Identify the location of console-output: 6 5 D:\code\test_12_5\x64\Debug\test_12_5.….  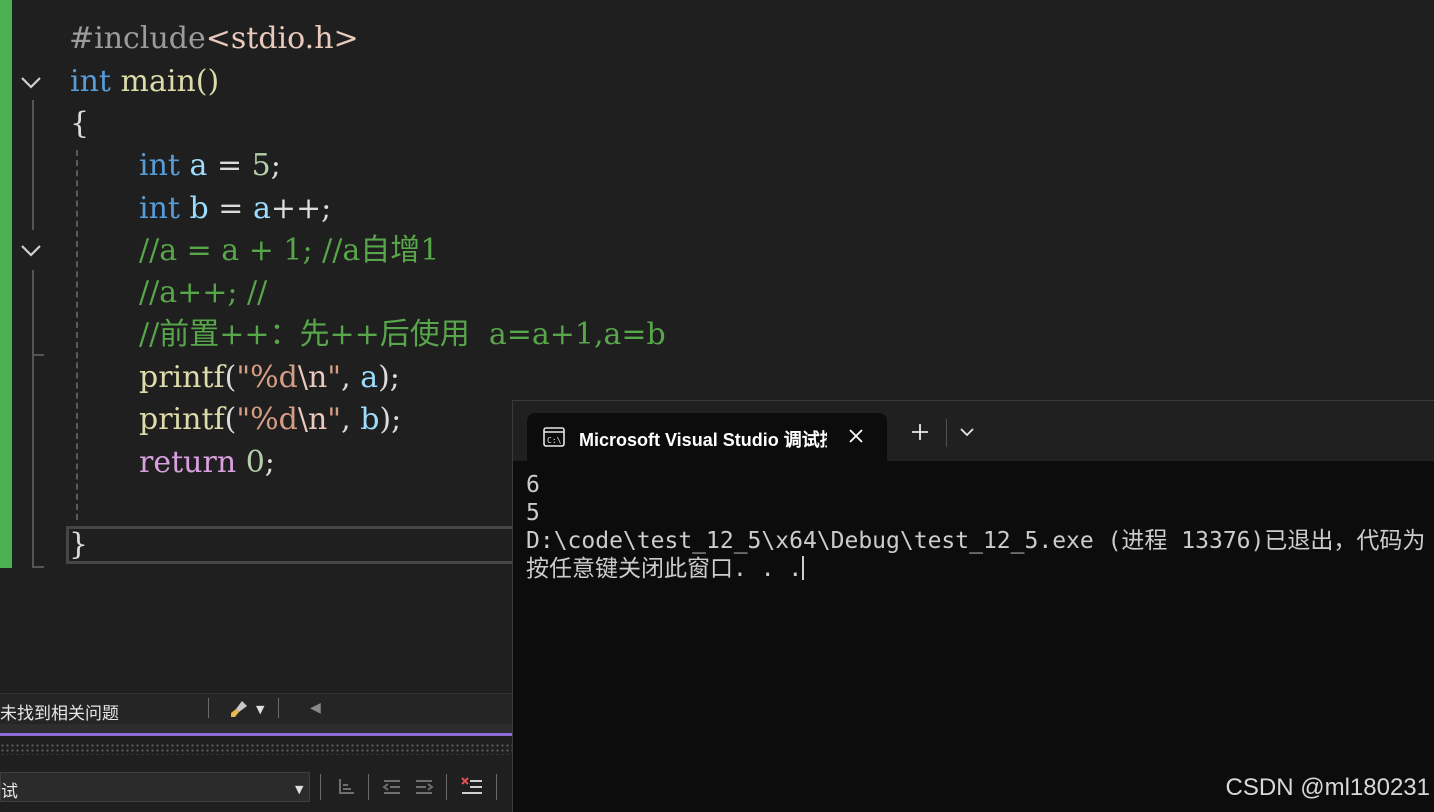
(980, 527).